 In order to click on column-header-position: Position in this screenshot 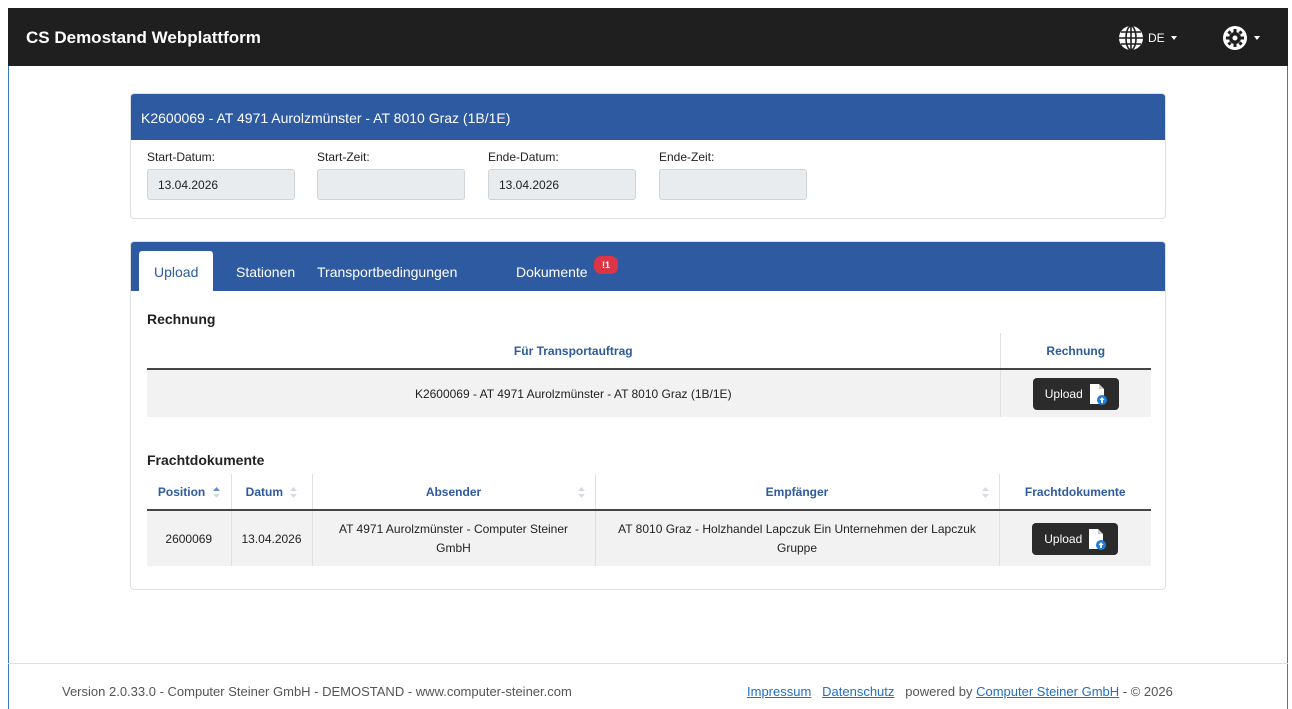, I will do `click(189, 492)`.